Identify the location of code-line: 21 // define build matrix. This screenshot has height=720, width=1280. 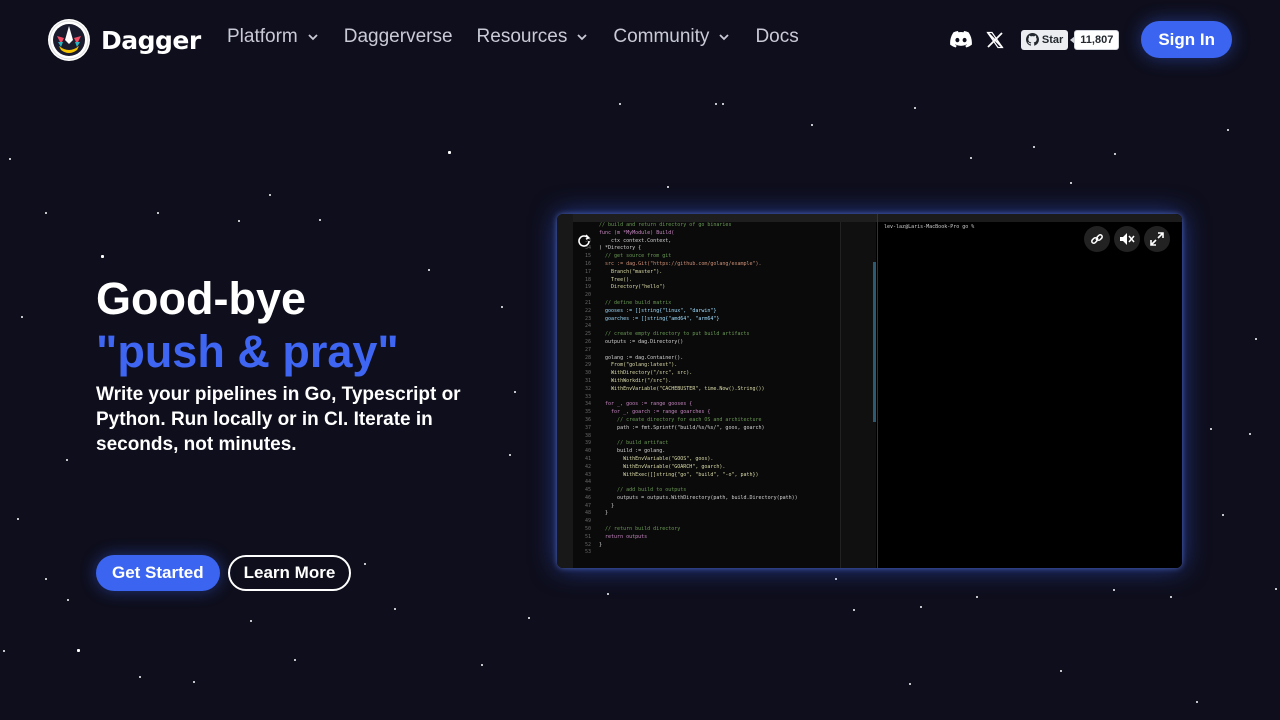
(706, 304).